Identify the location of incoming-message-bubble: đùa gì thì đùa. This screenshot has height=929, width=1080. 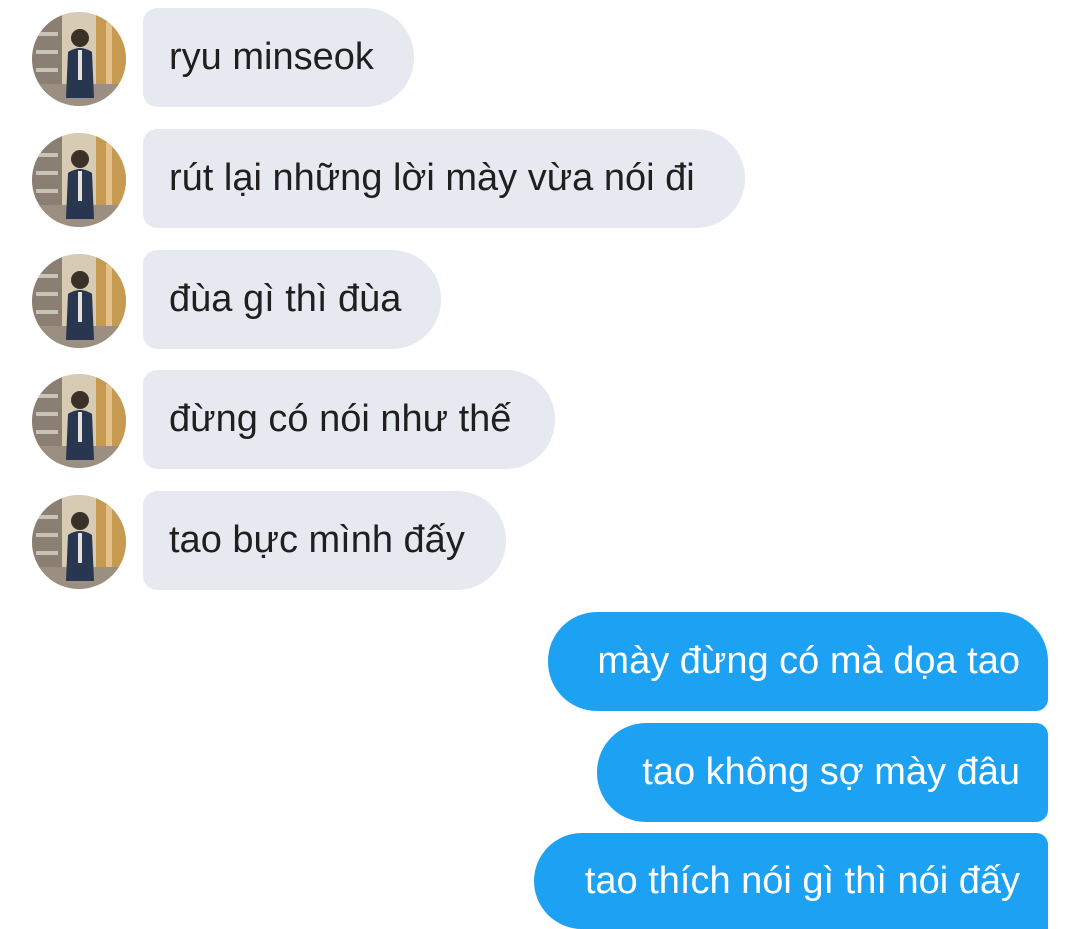
(292, 299).